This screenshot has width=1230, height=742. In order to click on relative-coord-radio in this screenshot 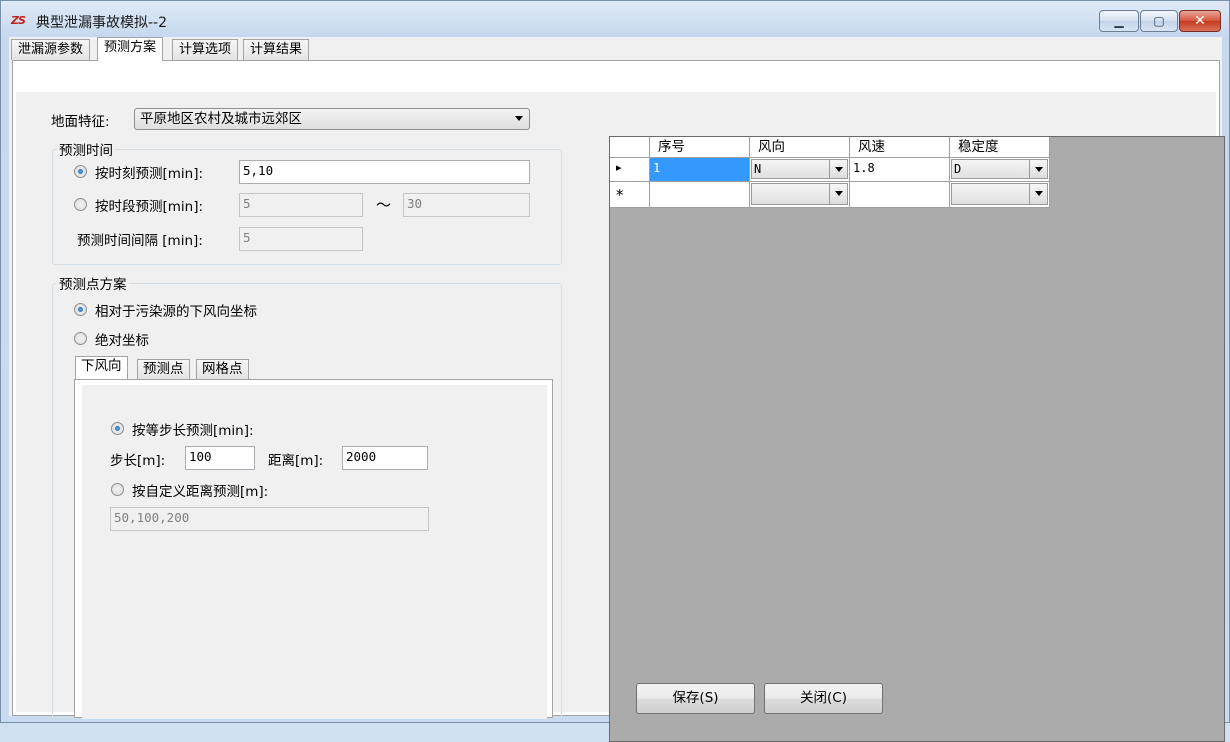, I will do `click(80, 309)`.